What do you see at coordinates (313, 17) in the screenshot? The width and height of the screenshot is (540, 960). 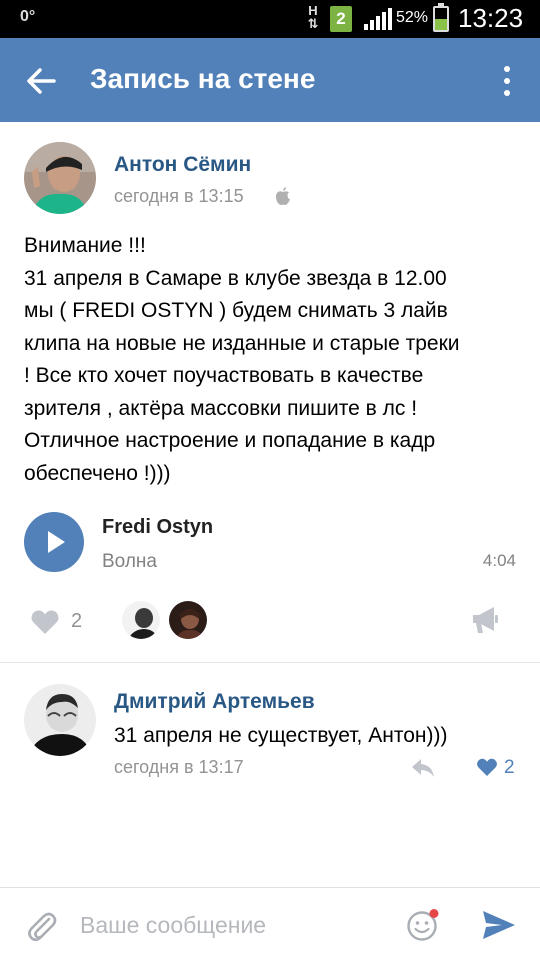 I see `network-type: H ⇅` at bounding box center [313, 17].